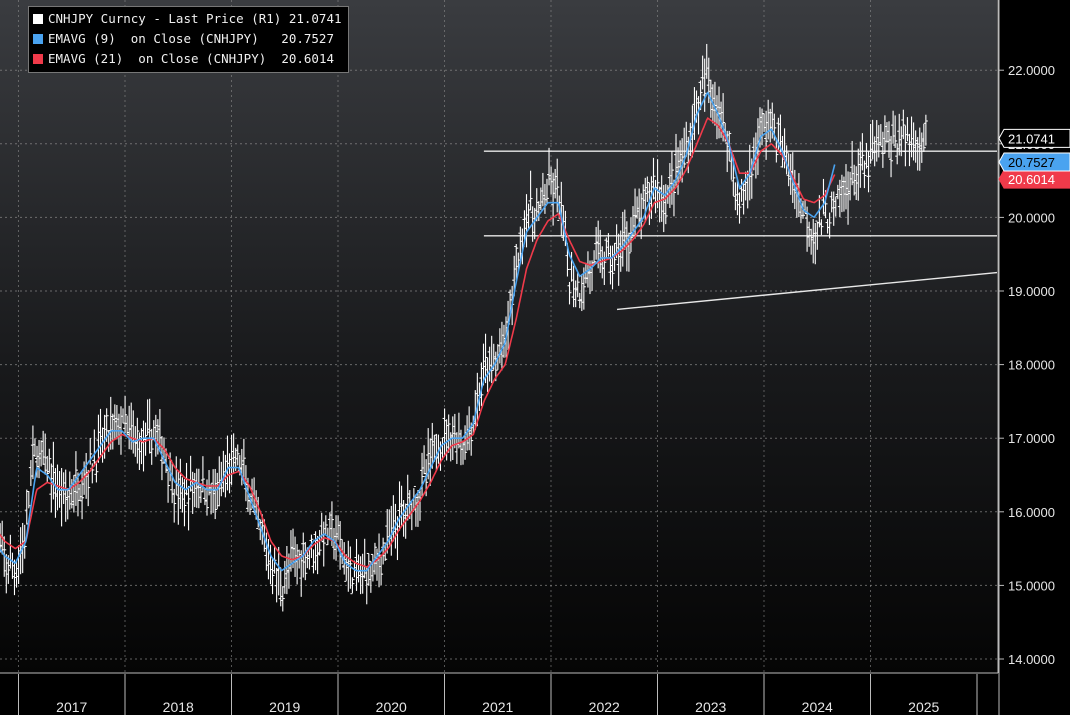 The image size is (1070, 715). I want to click on legend-item-price: CNHJPY Curncy - Last Price (R1) 21.0741, so click(187, 19).